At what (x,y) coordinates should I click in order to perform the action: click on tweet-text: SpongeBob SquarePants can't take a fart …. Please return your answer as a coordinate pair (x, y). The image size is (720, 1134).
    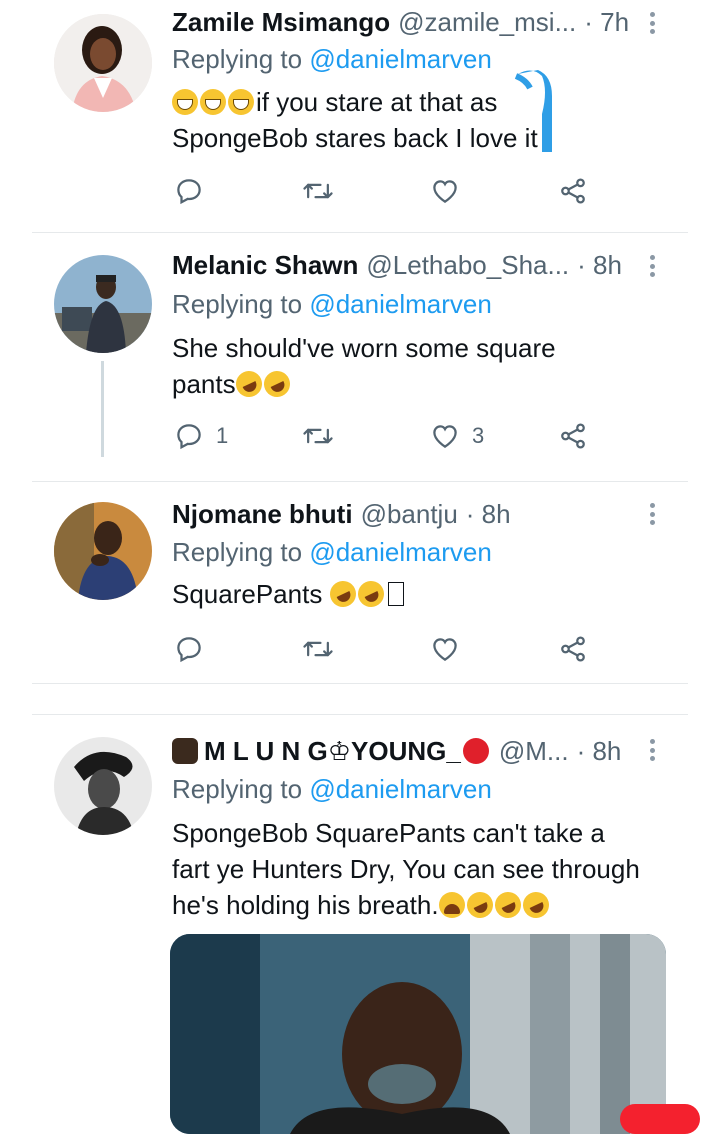
    Looking at the image, I should click on (427, 869).